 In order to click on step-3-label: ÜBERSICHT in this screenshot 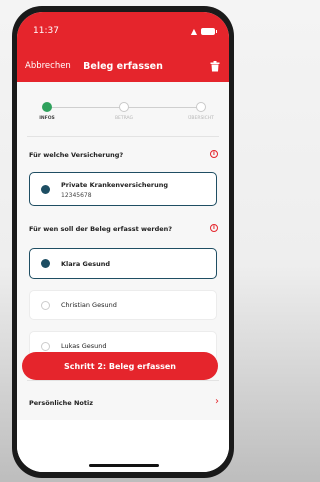, I will do `click(201, 118)`.